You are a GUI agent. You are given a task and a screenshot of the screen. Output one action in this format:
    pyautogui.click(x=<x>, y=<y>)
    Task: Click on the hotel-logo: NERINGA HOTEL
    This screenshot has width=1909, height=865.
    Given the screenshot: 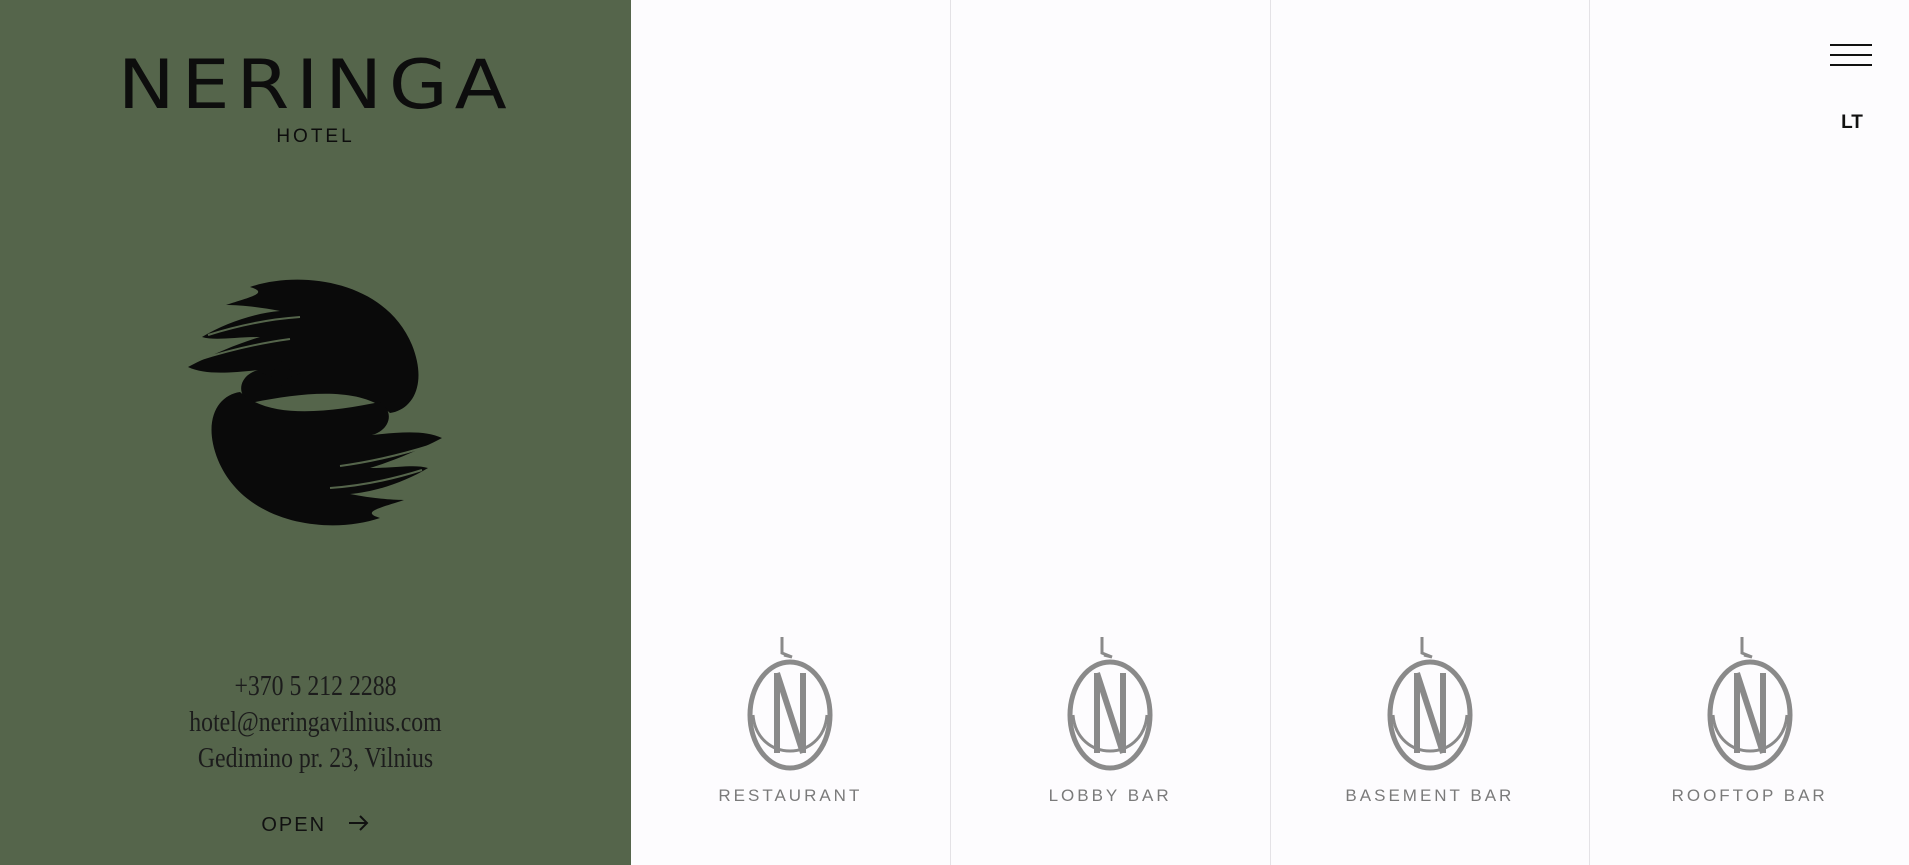 What is the action you would take?
    pyautogui.click(x=315, y=98)
    